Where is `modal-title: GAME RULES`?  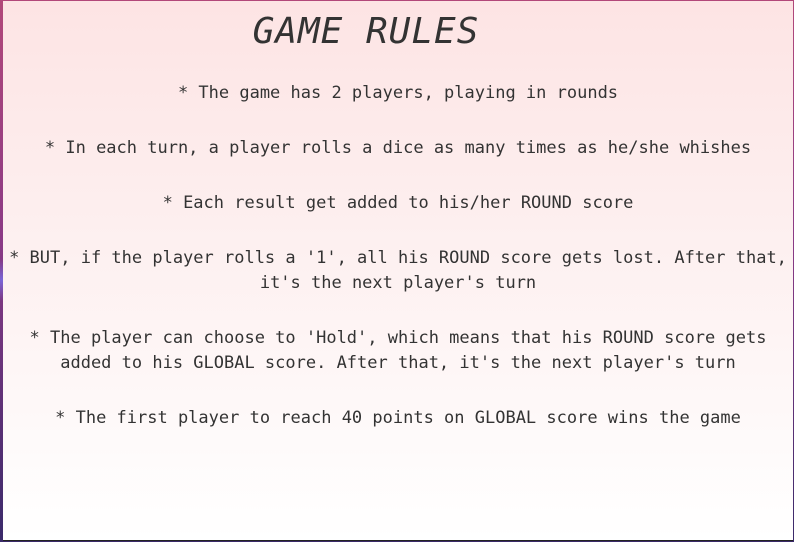 modal-title: GAME RULES is located at coordinates (366, 31).